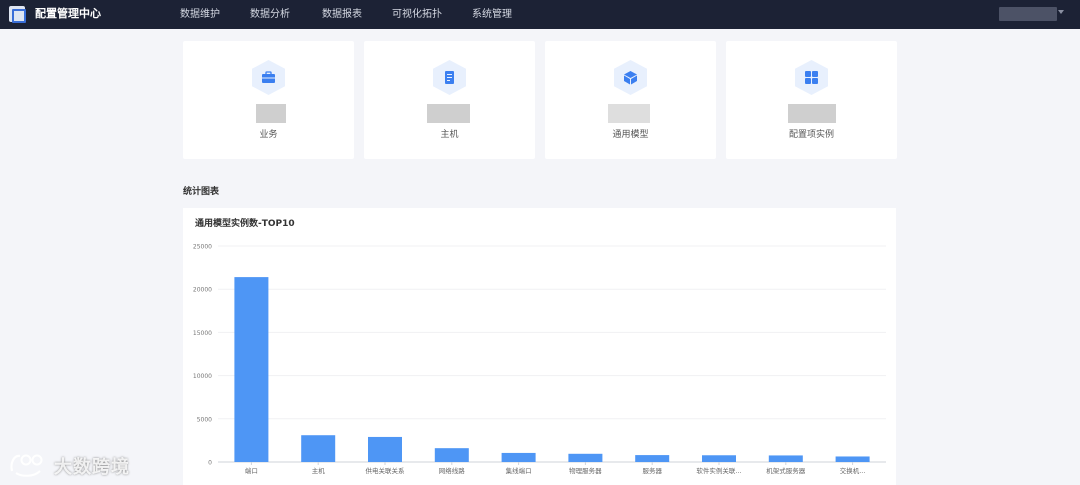  What do you see at coordinates (202, 290) in the screenshot?
I see `y-tick-label: 20000` at bounding box center [202, 290].